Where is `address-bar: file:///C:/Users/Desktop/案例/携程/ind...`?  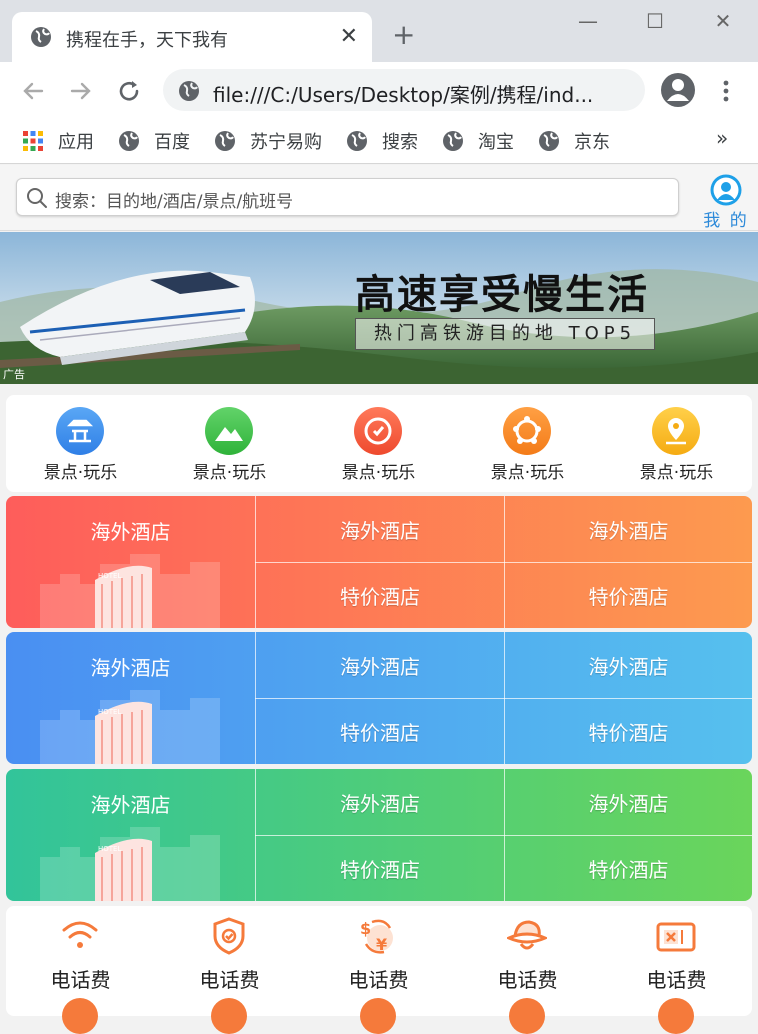 address-bar: file:///C:/Users/Desktop/案例/携程/ind... is located at coordinates (404, 90).